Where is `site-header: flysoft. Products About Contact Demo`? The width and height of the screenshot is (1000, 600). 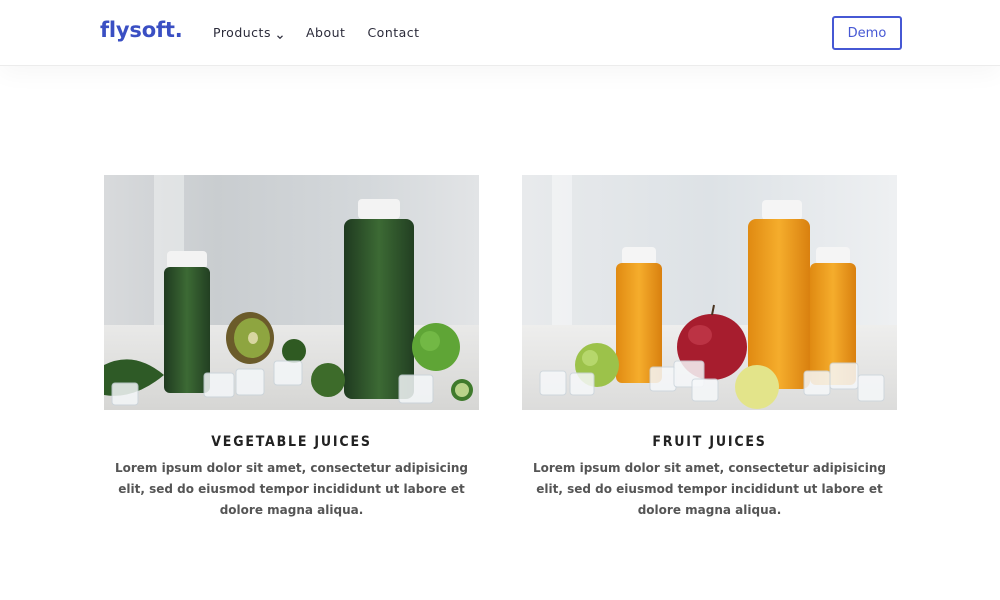 site-header: flysoft. Products About Contact Demo is located at coordinates (500, 33).